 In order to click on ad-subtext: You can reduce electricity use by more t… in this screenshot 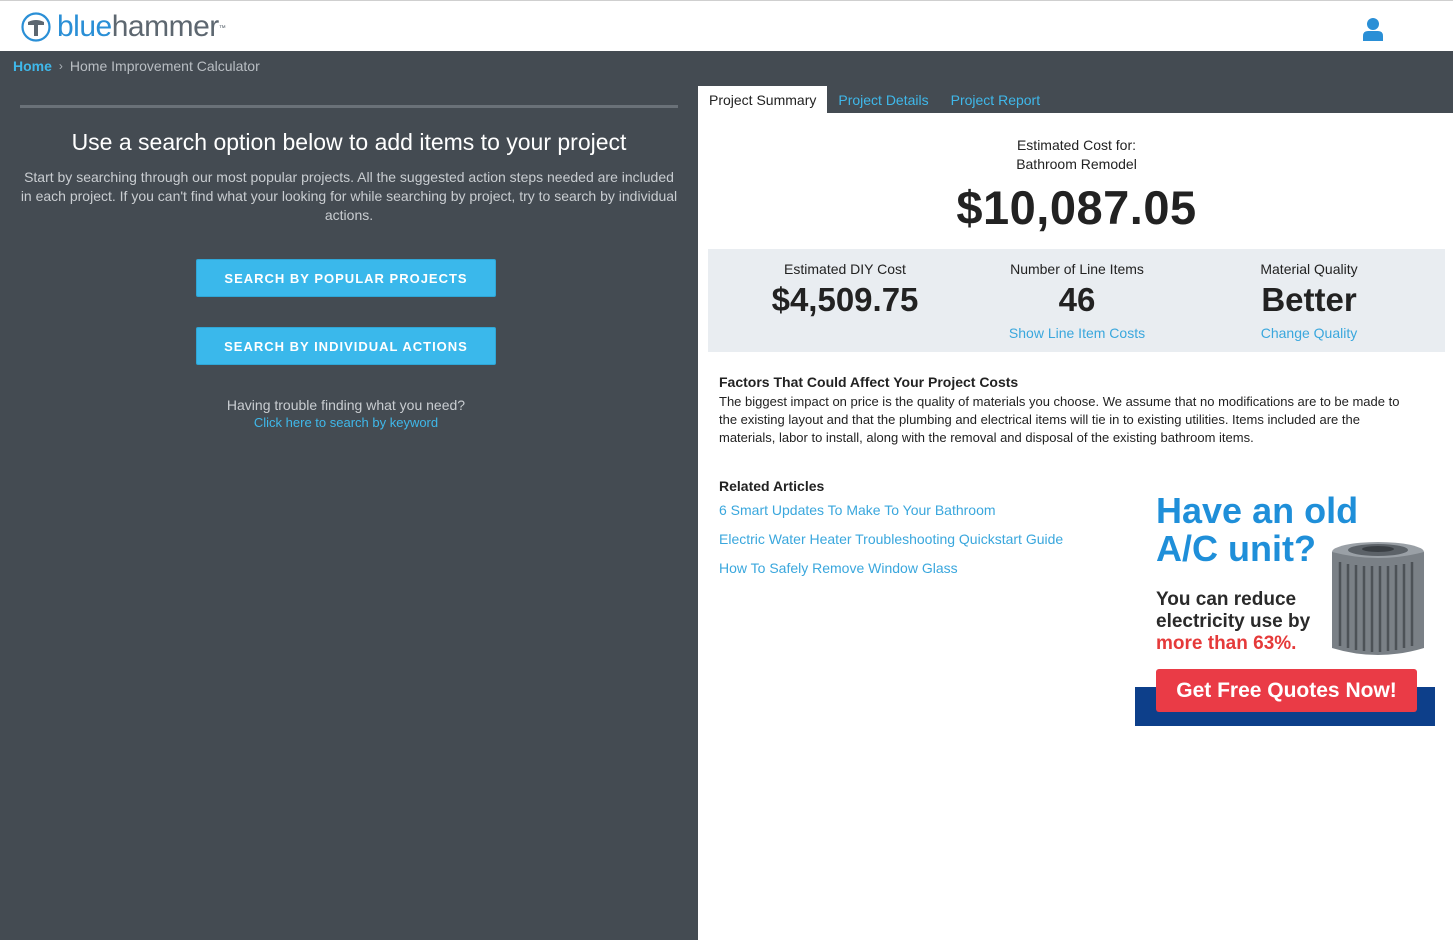, I will do `click(1233, 622)`.